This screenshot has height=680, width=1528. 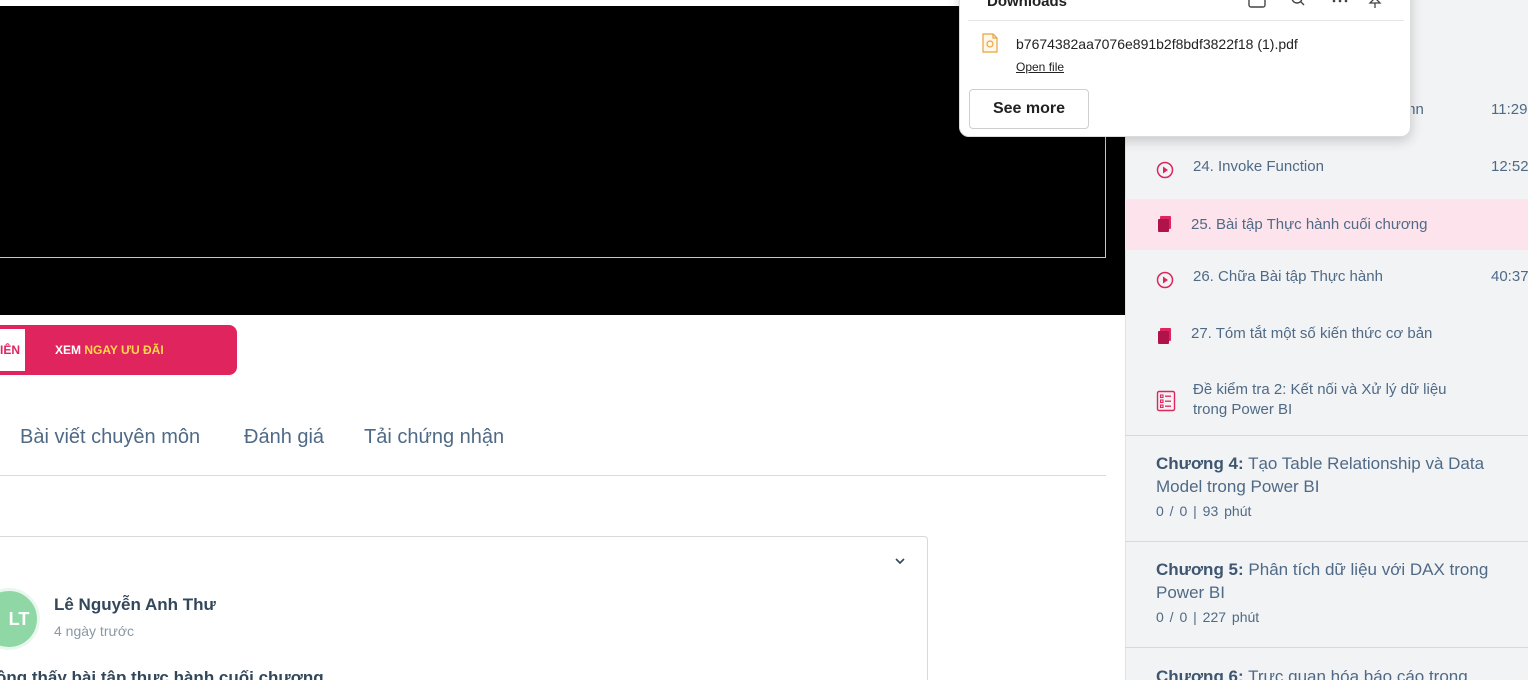 What do you see at coordinates (1298, 4) in the screenshot?
I see `search-icon` at bounding box center [1298, 4].